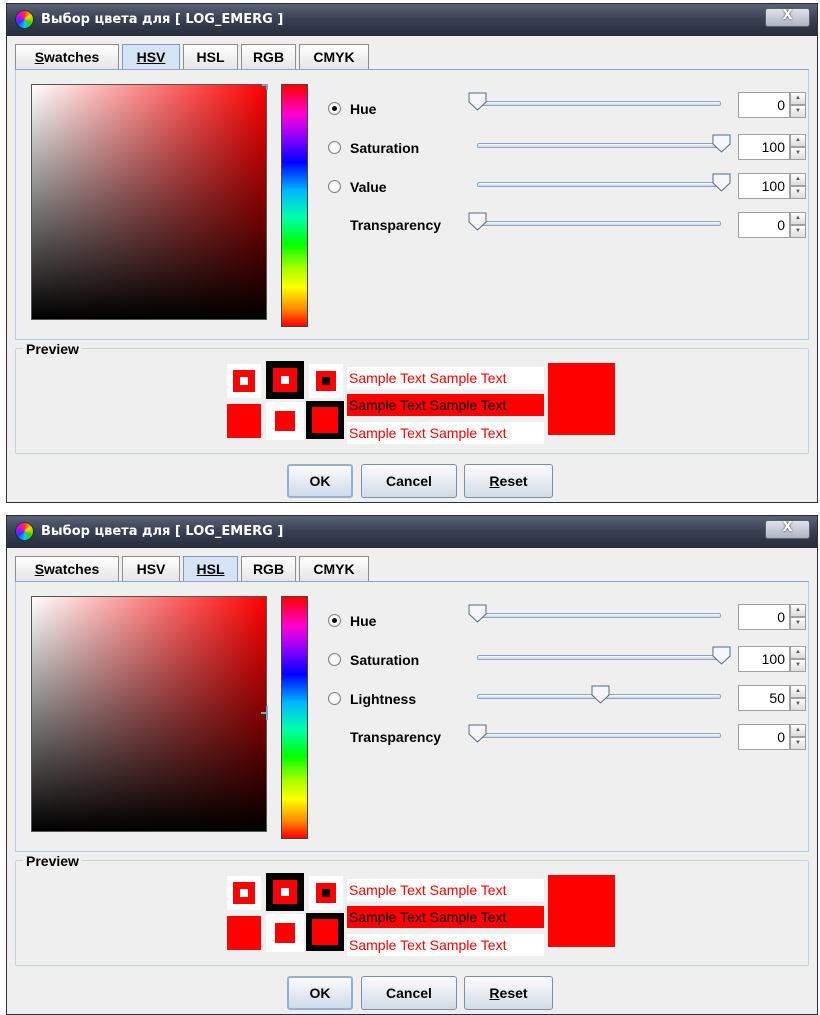  Describe the element at coordinates (599, 184) in the screenshot. I see `value-slider` at that location.